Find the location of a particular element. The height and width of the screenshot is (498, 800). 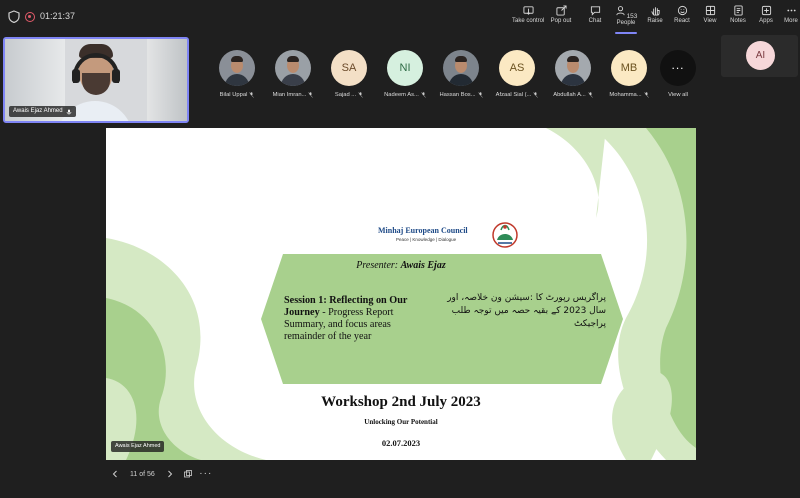

pop-out-icon is located at coordinates (561, 10).